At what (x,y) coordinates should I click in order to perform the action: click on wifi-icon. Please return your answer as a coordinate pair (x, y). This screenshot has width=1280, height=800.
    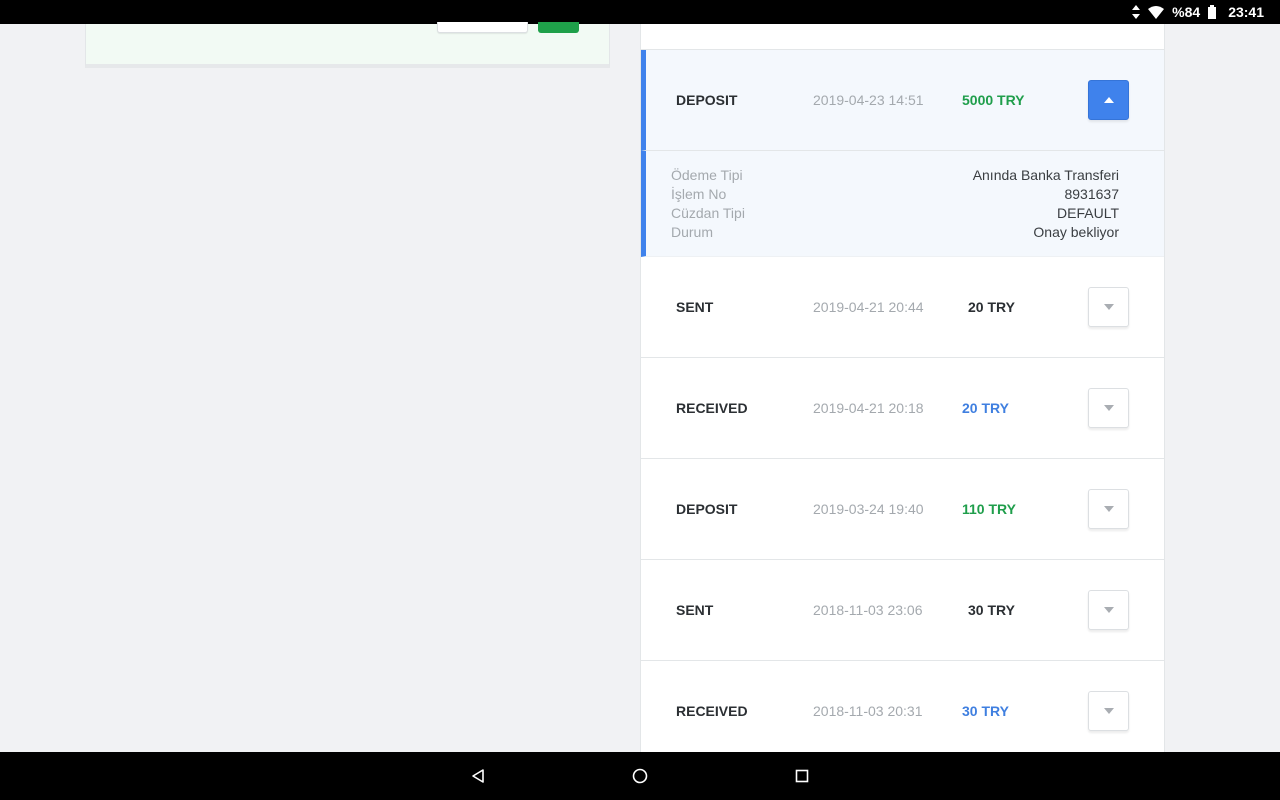
    Looking at the image, I should click on (1156, 12).